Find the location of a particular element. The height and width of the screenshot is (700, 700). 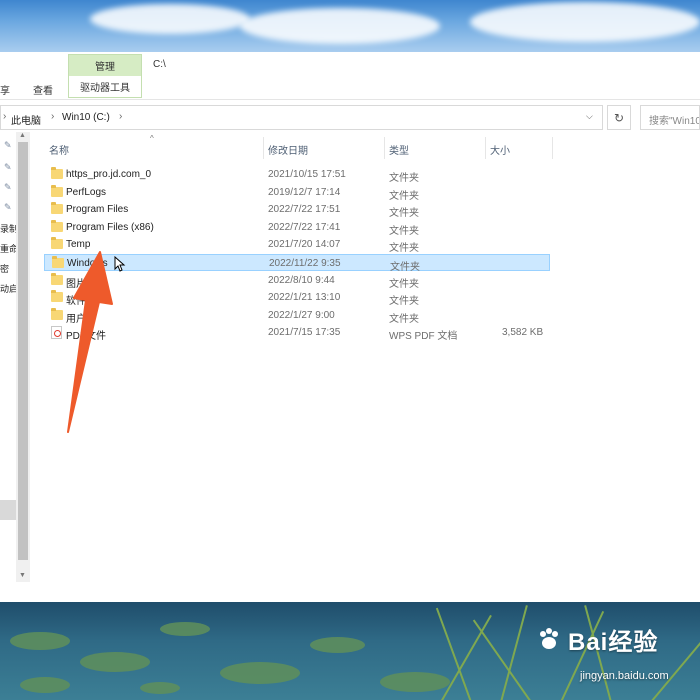

drive-tools-group: 管理 驱动器工具 is located at coordinates (105, 76).